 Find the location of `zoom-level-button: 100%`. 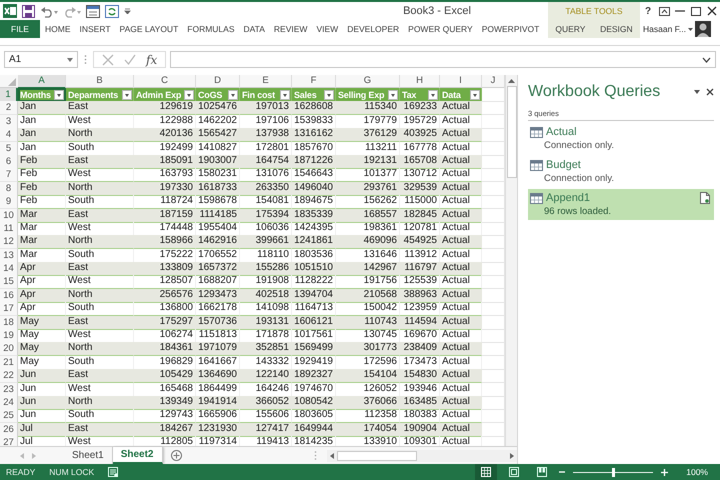

zoom-level-button: 100% is located at coordinates (697, 472).